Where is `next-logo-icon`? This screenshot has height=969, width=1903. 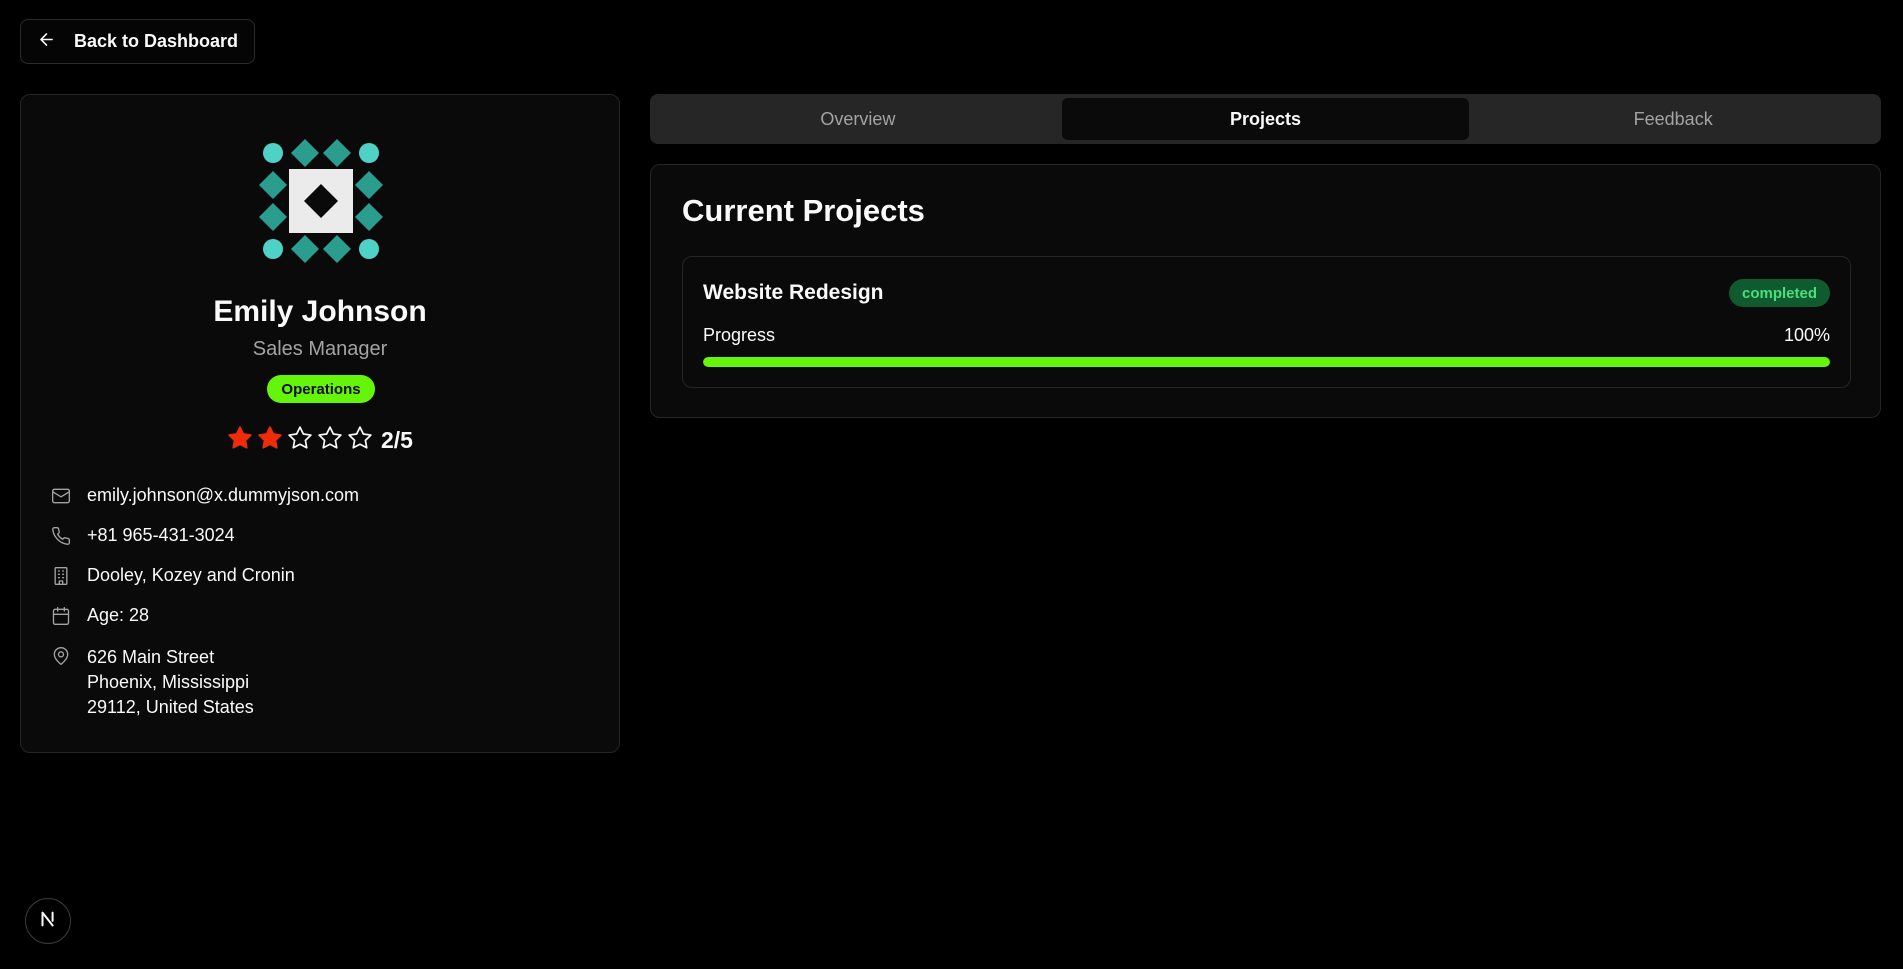
next-logo-icon is located at coordinates (48, 921).